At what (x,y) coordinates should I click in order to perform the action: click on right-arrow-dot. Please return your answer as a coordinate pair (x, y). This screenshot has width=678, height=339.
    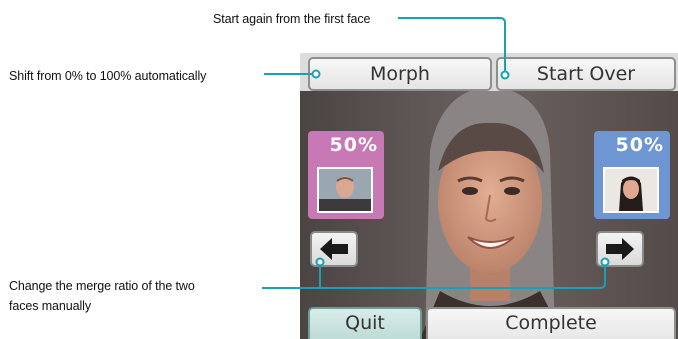
    Looking at the image, I should click on (605, 262).